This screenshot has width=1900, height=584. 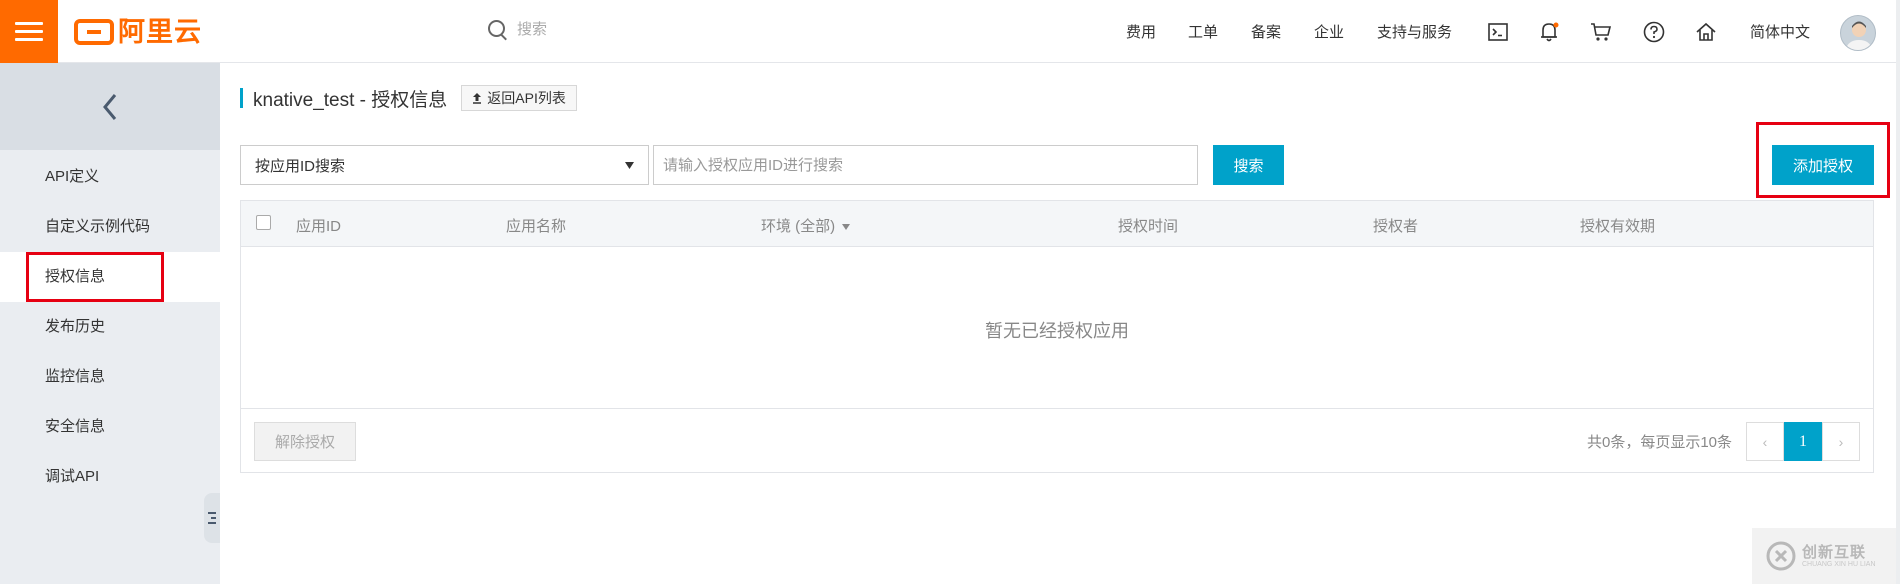 I want to click on select-value: 按应用ID搜索, so click(x=300, y=166).